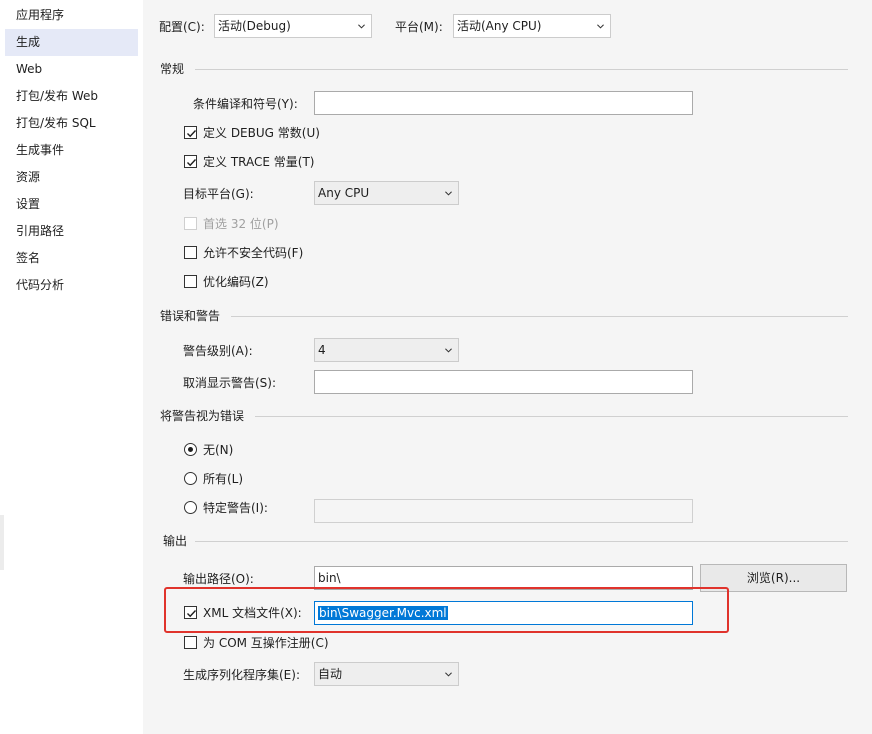  What do you see at coordinates (419, 27) in the screenshot?
I see `platform-label: 平台(M):` at bounding box center [419, 27].